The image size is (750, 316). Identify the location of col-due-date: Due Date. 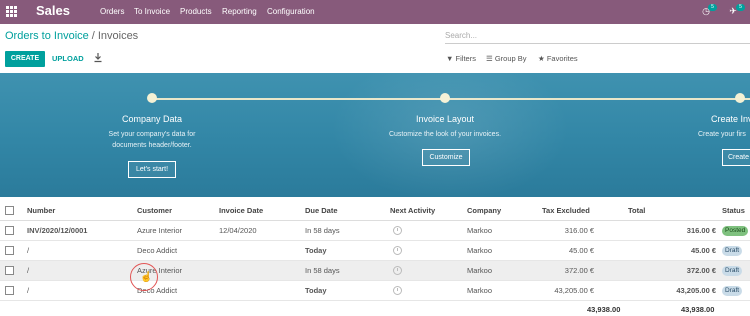
(347, 211).